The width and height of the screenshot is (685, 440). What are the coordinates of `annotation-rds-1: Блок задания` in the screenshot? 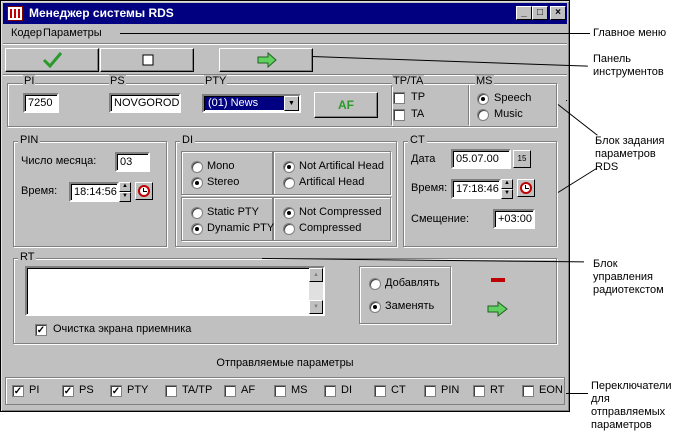 It's located at (630, 141).